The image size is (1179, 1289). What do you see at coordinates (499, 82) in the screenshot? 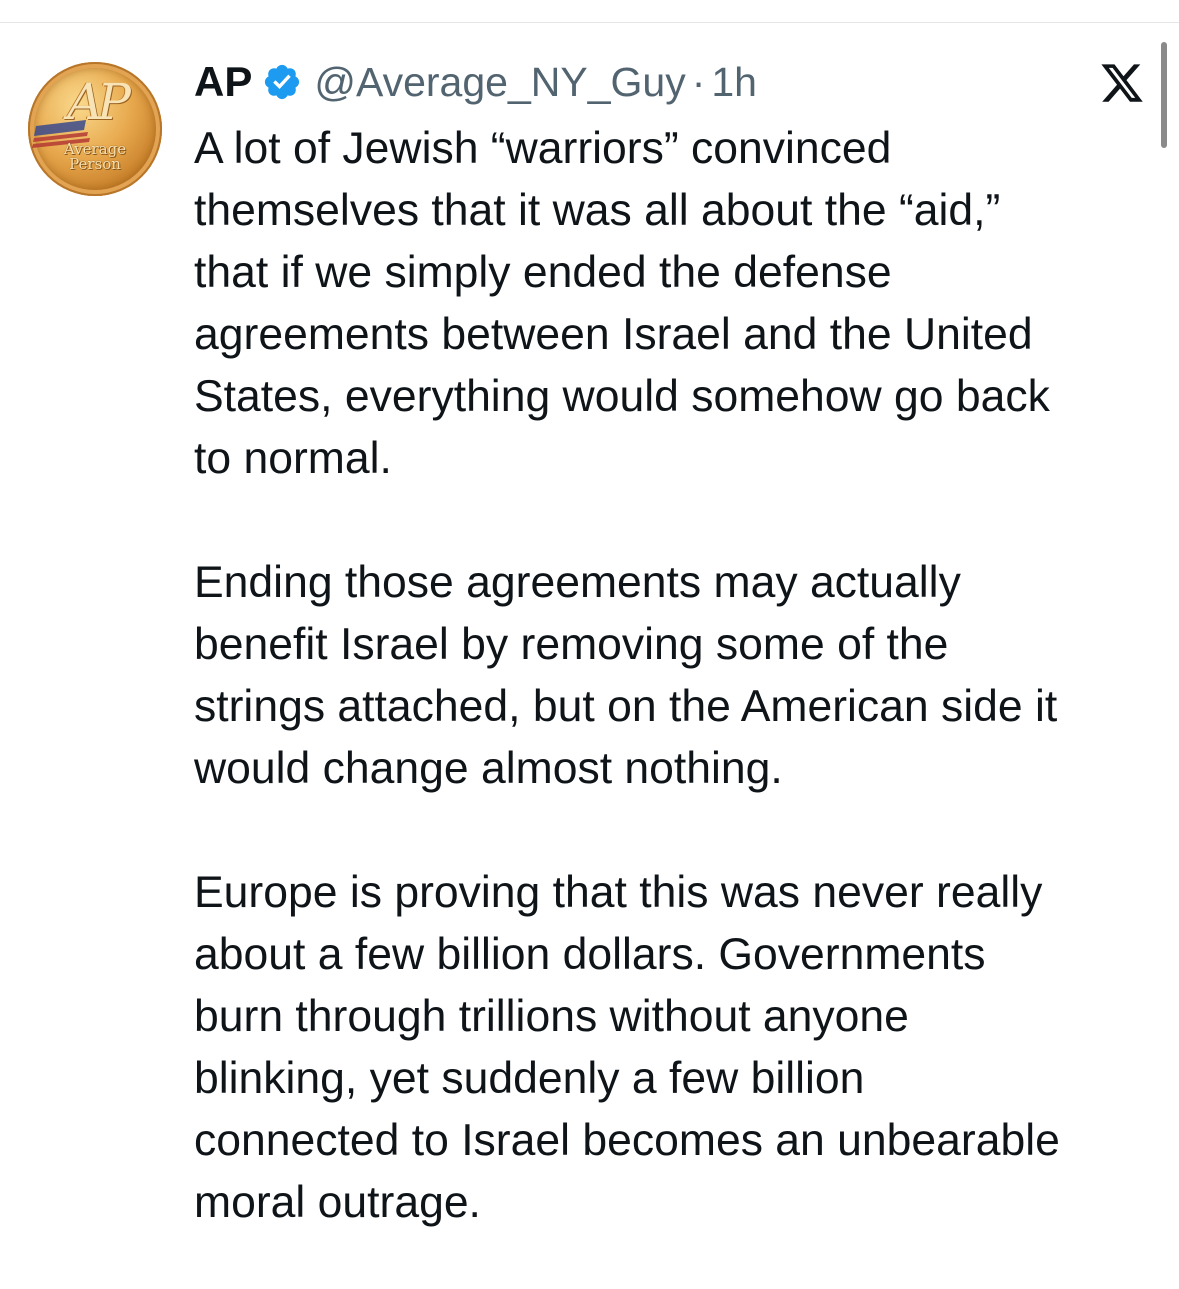
I see `user-handle: @Average_NY_Guy` at bounding box center [499, 82].